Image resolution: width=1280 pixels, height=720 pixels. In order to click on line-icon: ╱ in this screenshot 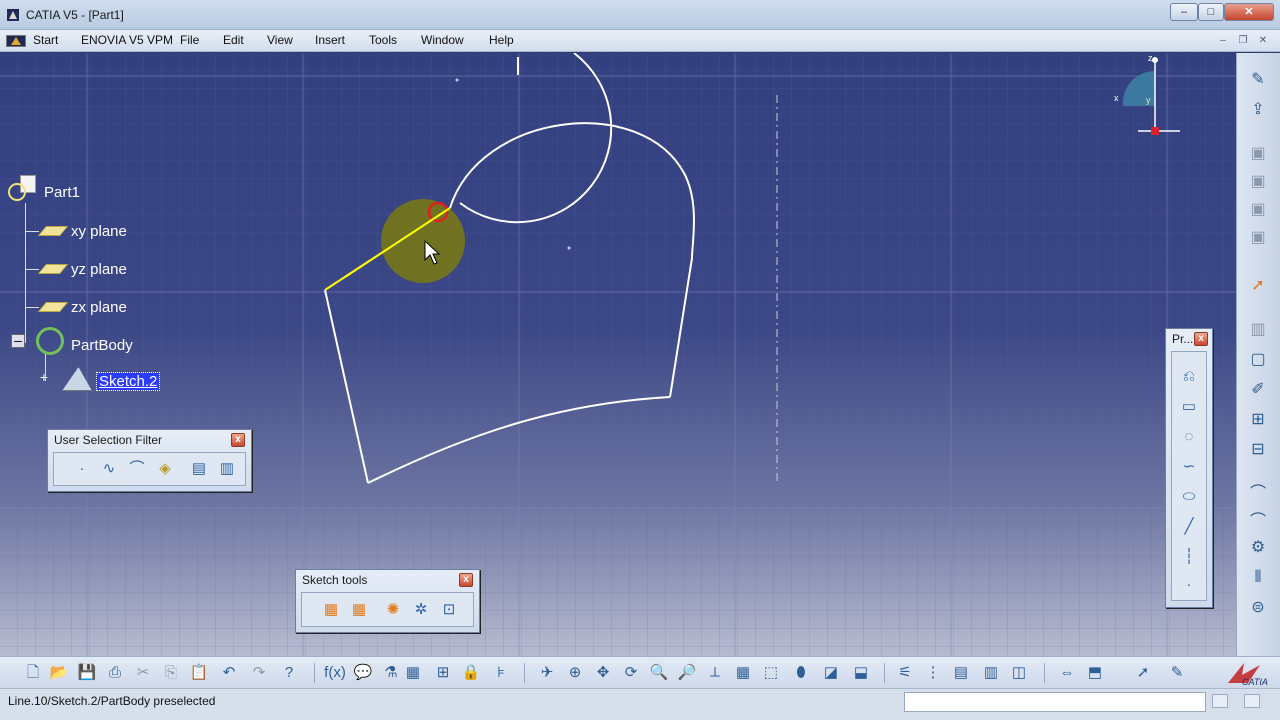, I will do `click(1189, 527)`.